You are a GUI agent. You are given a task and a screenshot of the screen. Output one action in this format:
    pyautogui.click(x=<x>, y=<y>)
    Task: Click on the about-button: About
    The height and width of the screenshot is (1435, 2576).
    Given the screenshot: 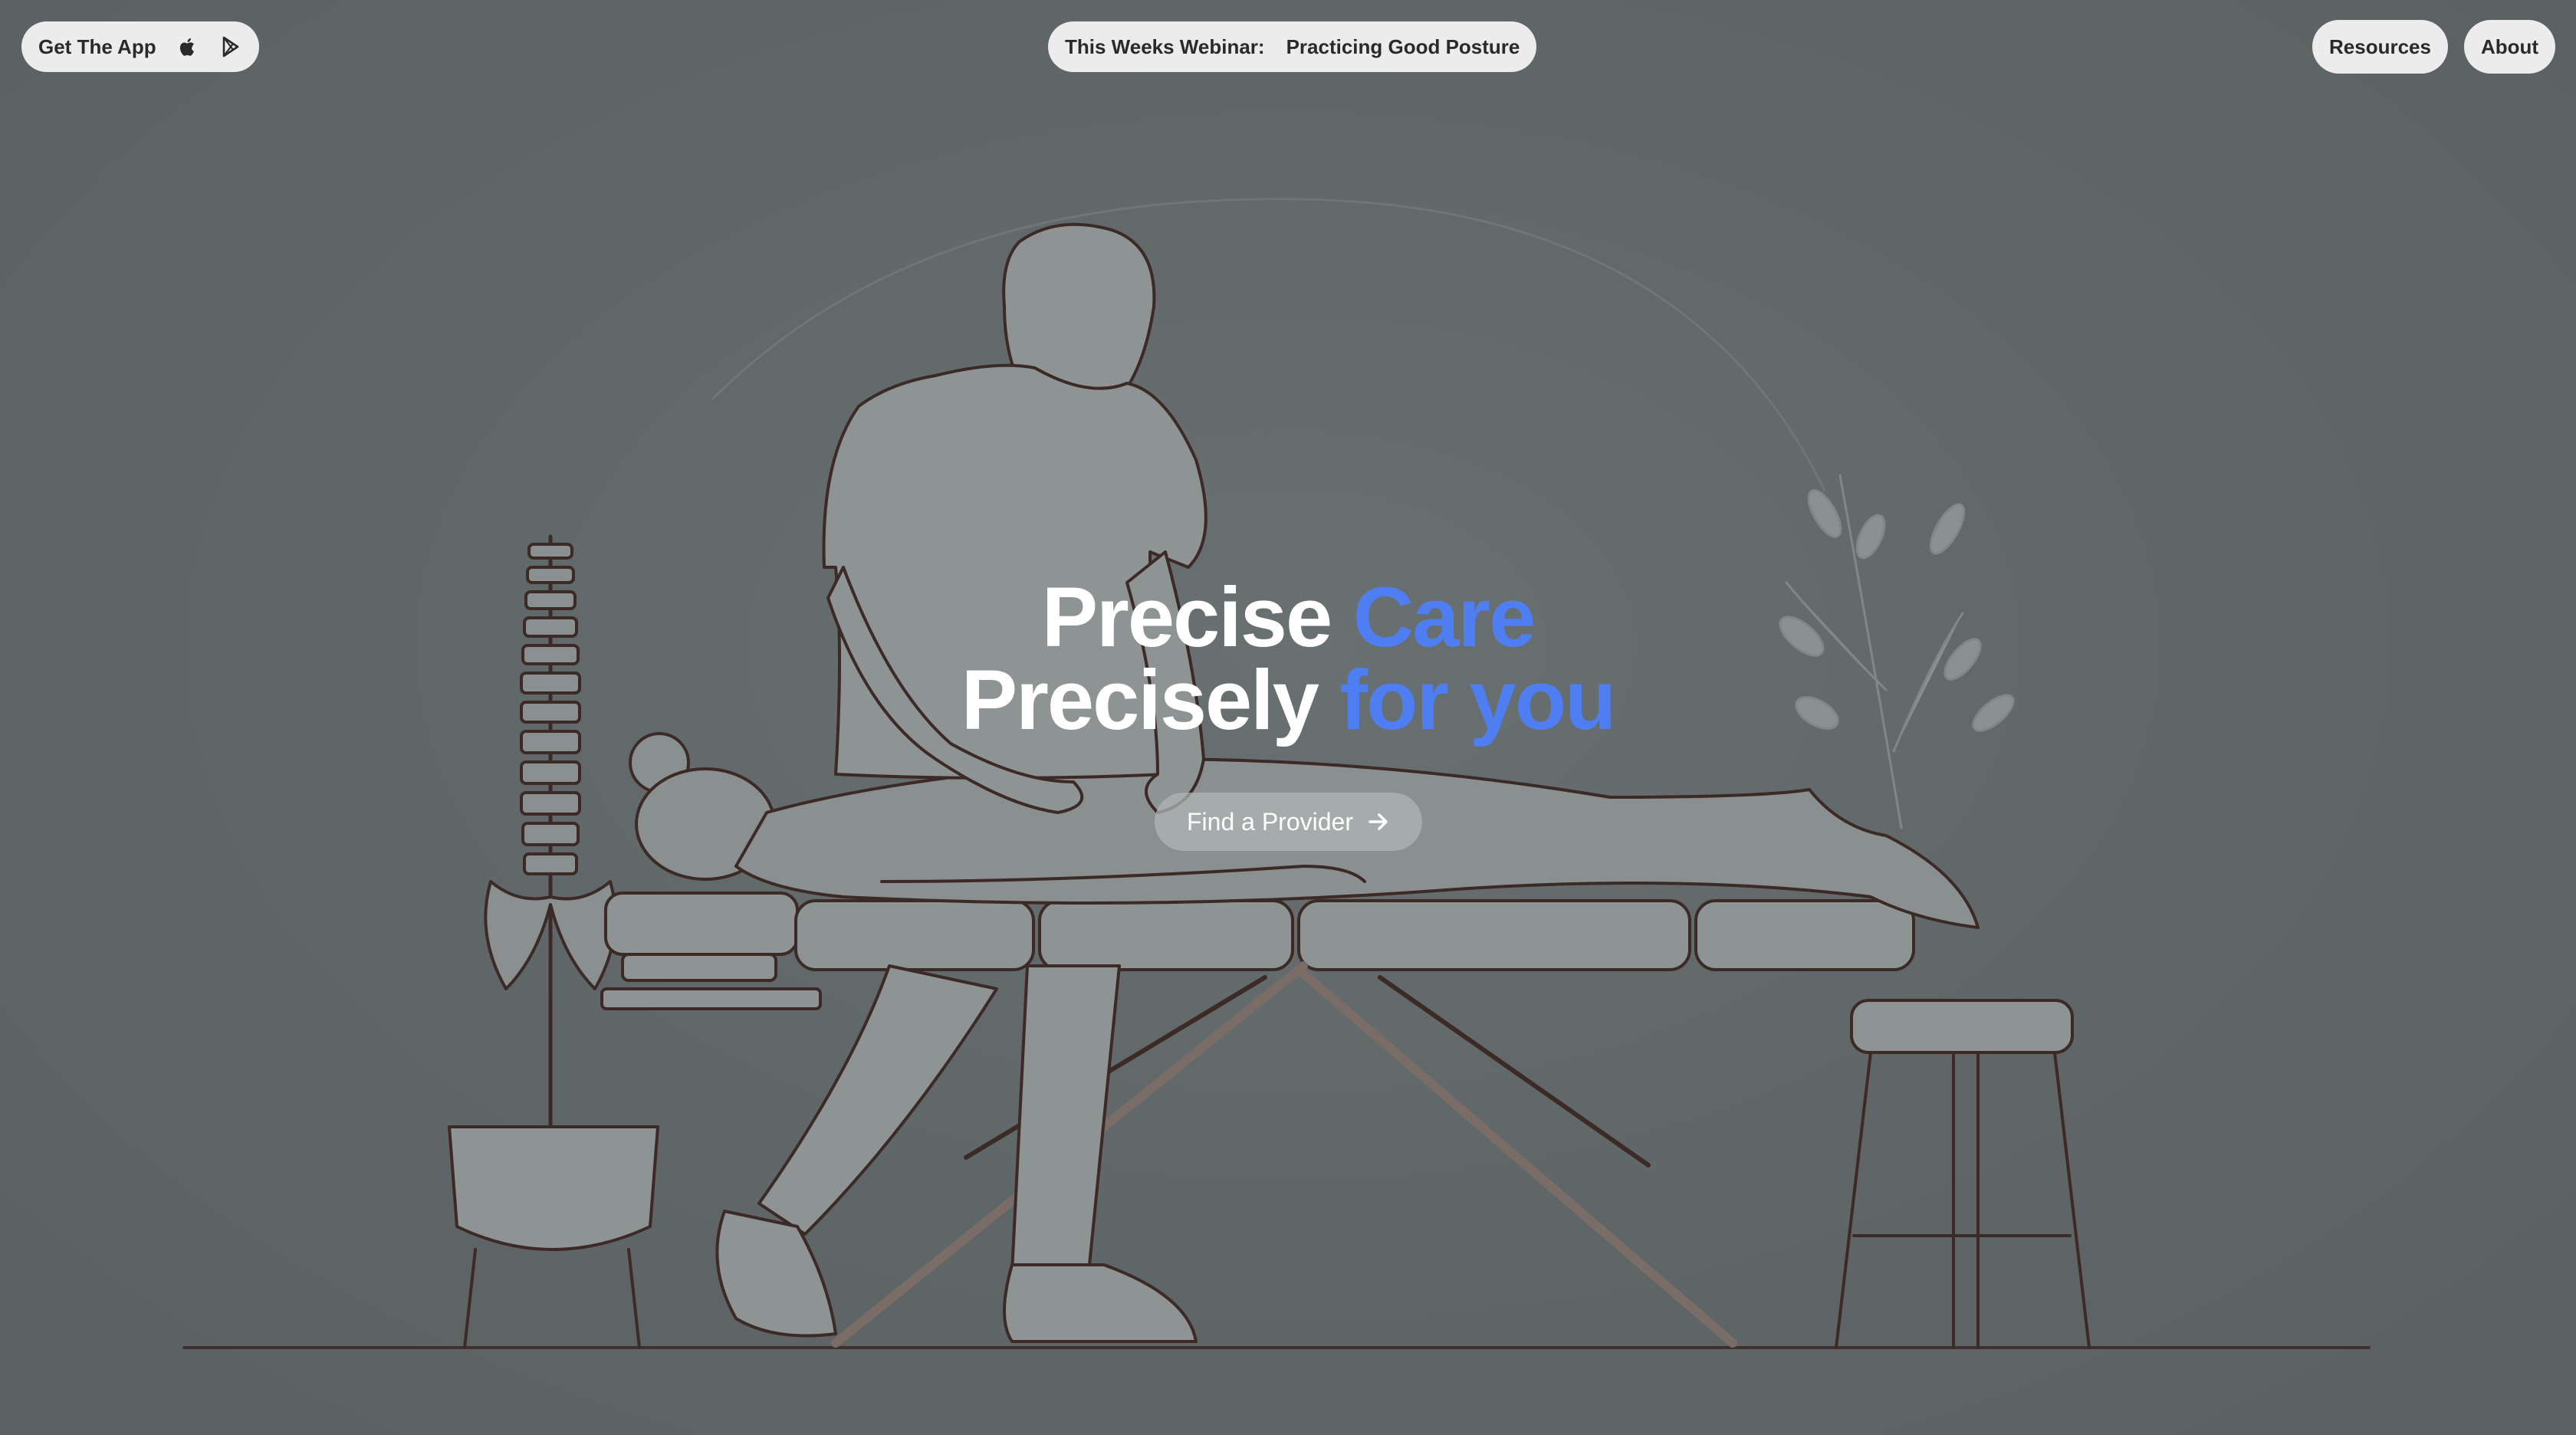 What is the action you would take?
    pyautogui.click(x=2510, y=47)
    